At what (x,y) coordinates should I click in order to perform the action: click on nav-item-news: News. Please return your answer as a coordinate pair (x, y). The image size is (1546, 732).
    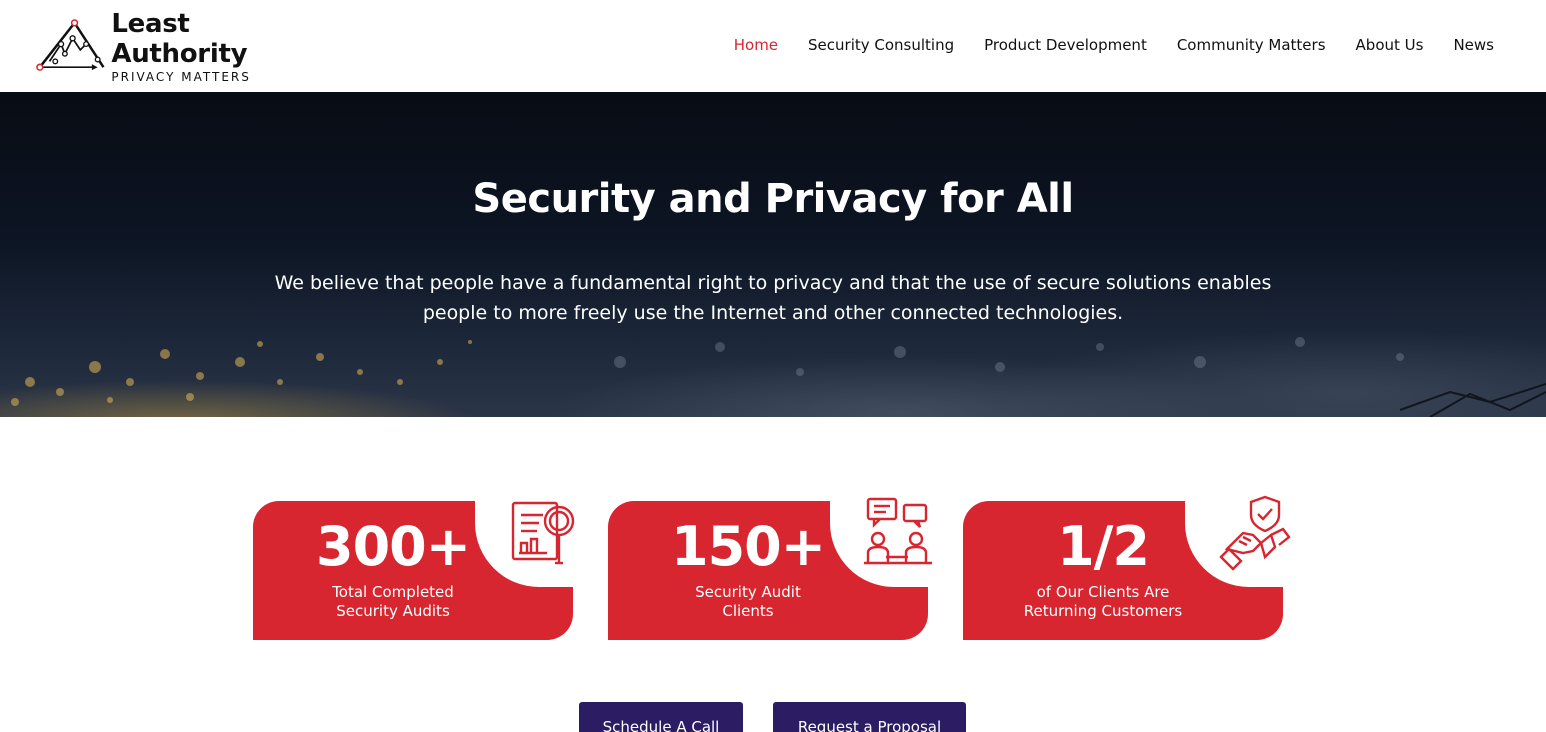
    Looking at the image, I should click on (1473, 45).